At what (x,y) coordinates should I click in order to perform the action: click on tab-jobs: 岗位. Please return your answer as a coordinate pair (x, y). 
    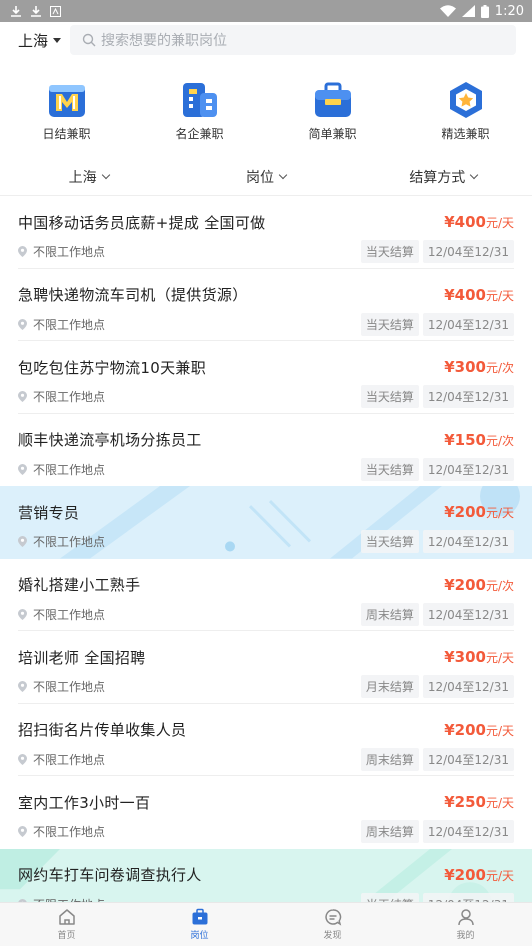
    Looking at the image, I should click on (199, 924).